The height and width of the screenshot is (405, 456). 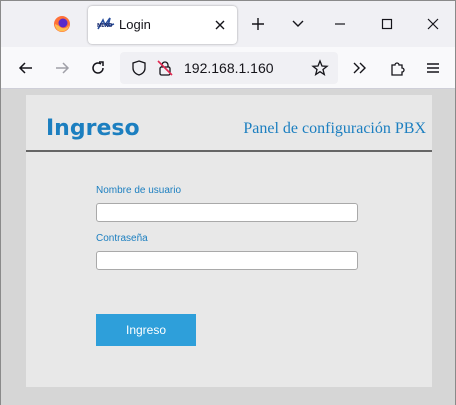 What do you see at coordinates (62, 24) in the screenshot?
I see `firefox-logo-icon` at bounding box center [62, 24].